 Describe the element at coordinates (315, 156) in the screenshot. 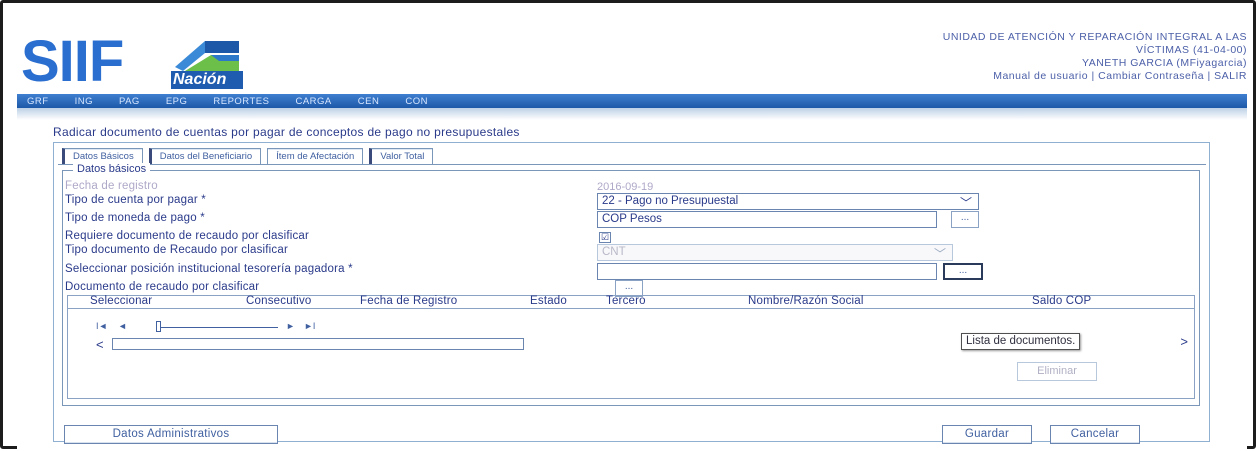

I see `tab-item-afectacion: Ítem de Afectación` at that location.